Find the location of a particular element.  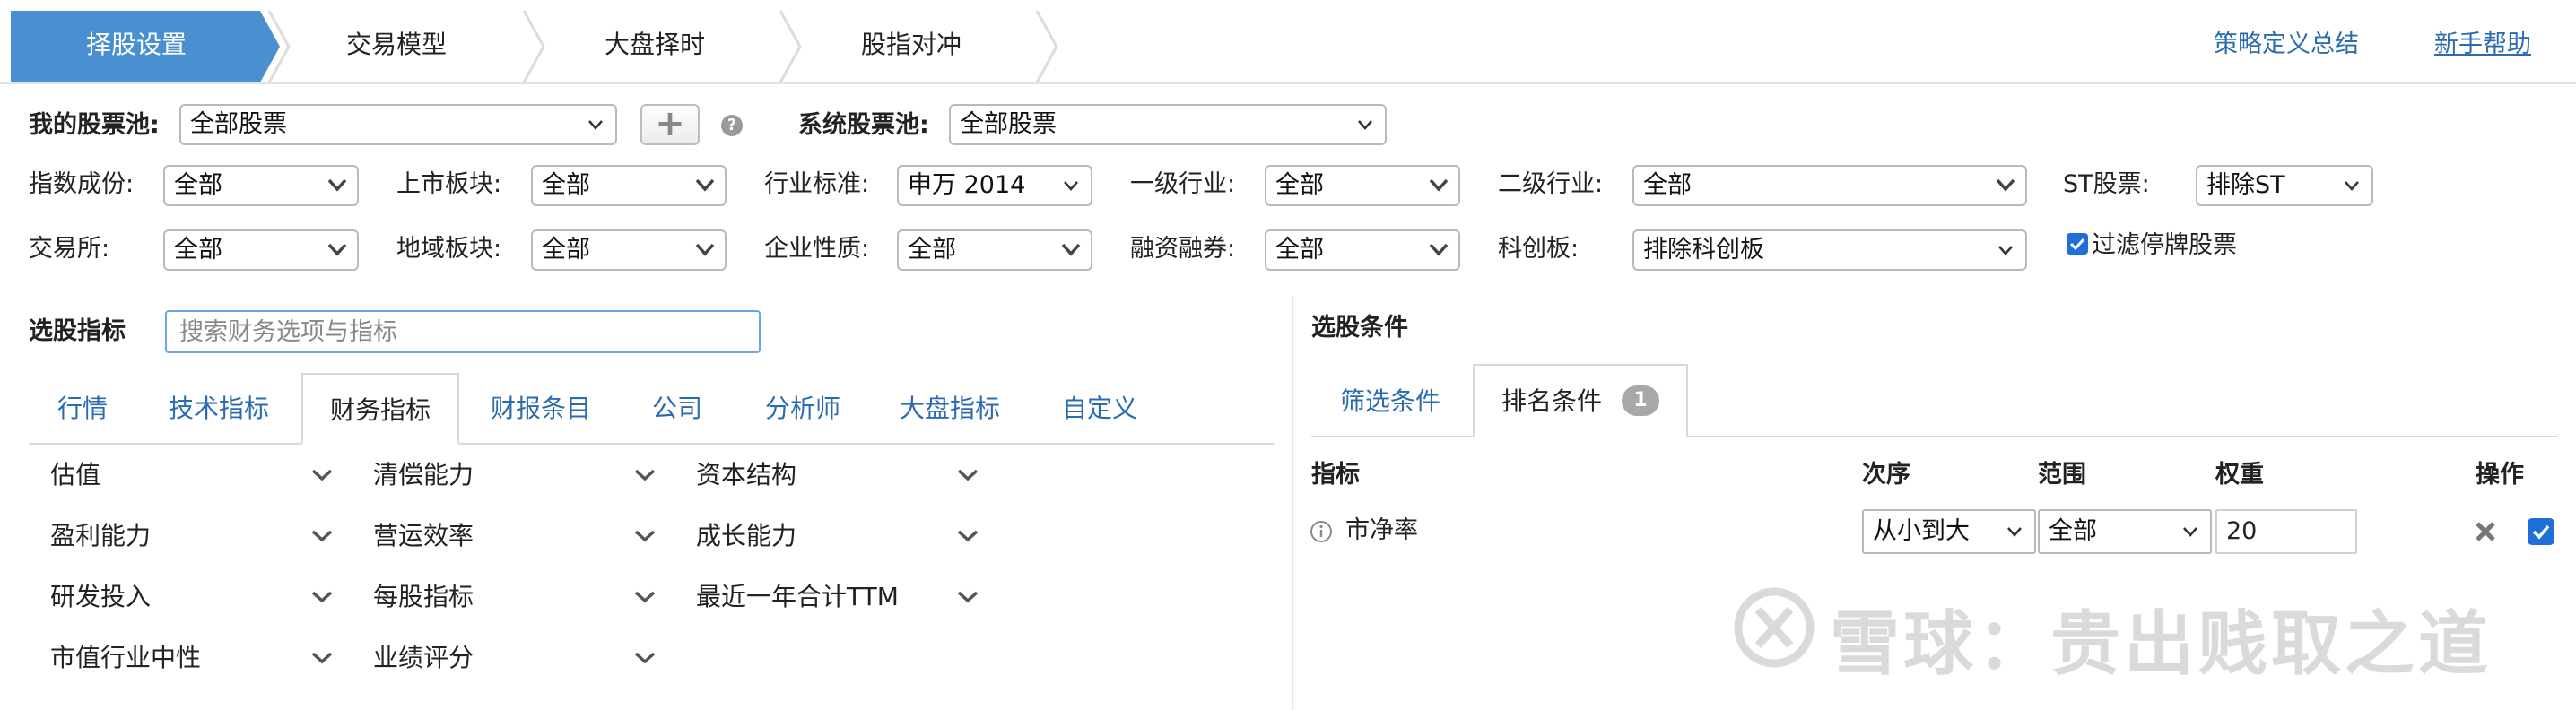

filter-select-index: 全部 is located at coordinates (261, 185).